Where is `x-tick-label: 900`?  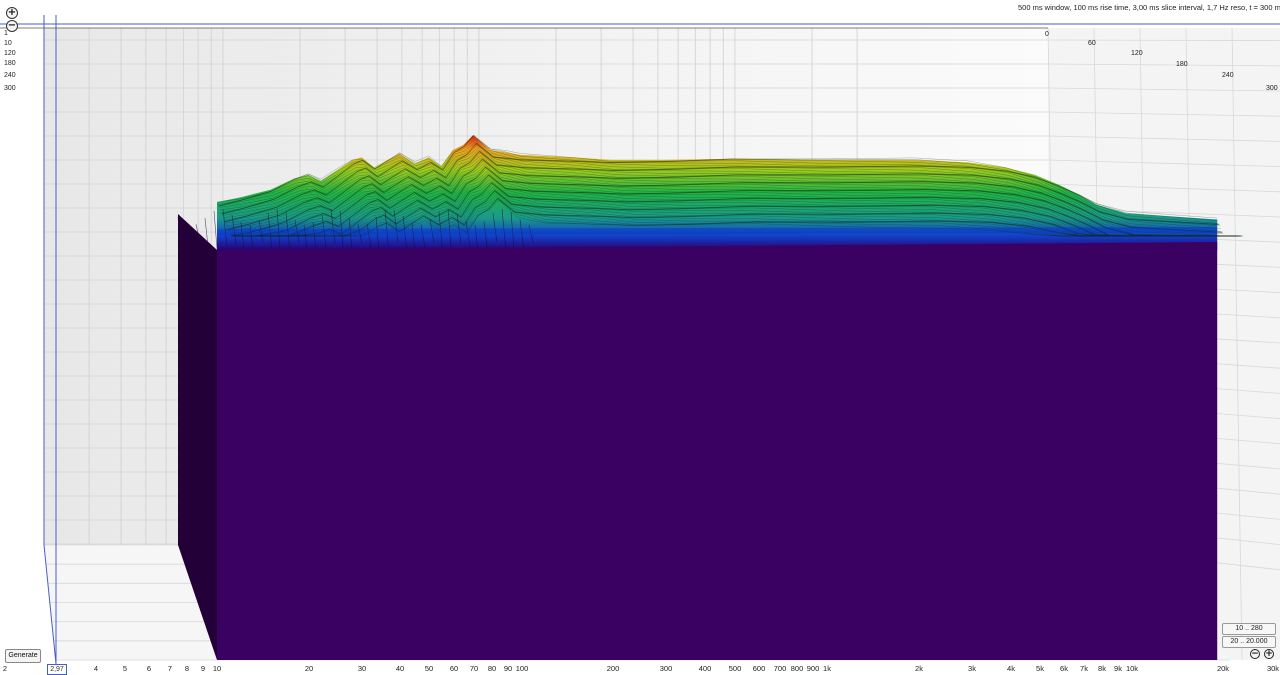
x-tick-label: 900 is located at coordinates (813, 668).